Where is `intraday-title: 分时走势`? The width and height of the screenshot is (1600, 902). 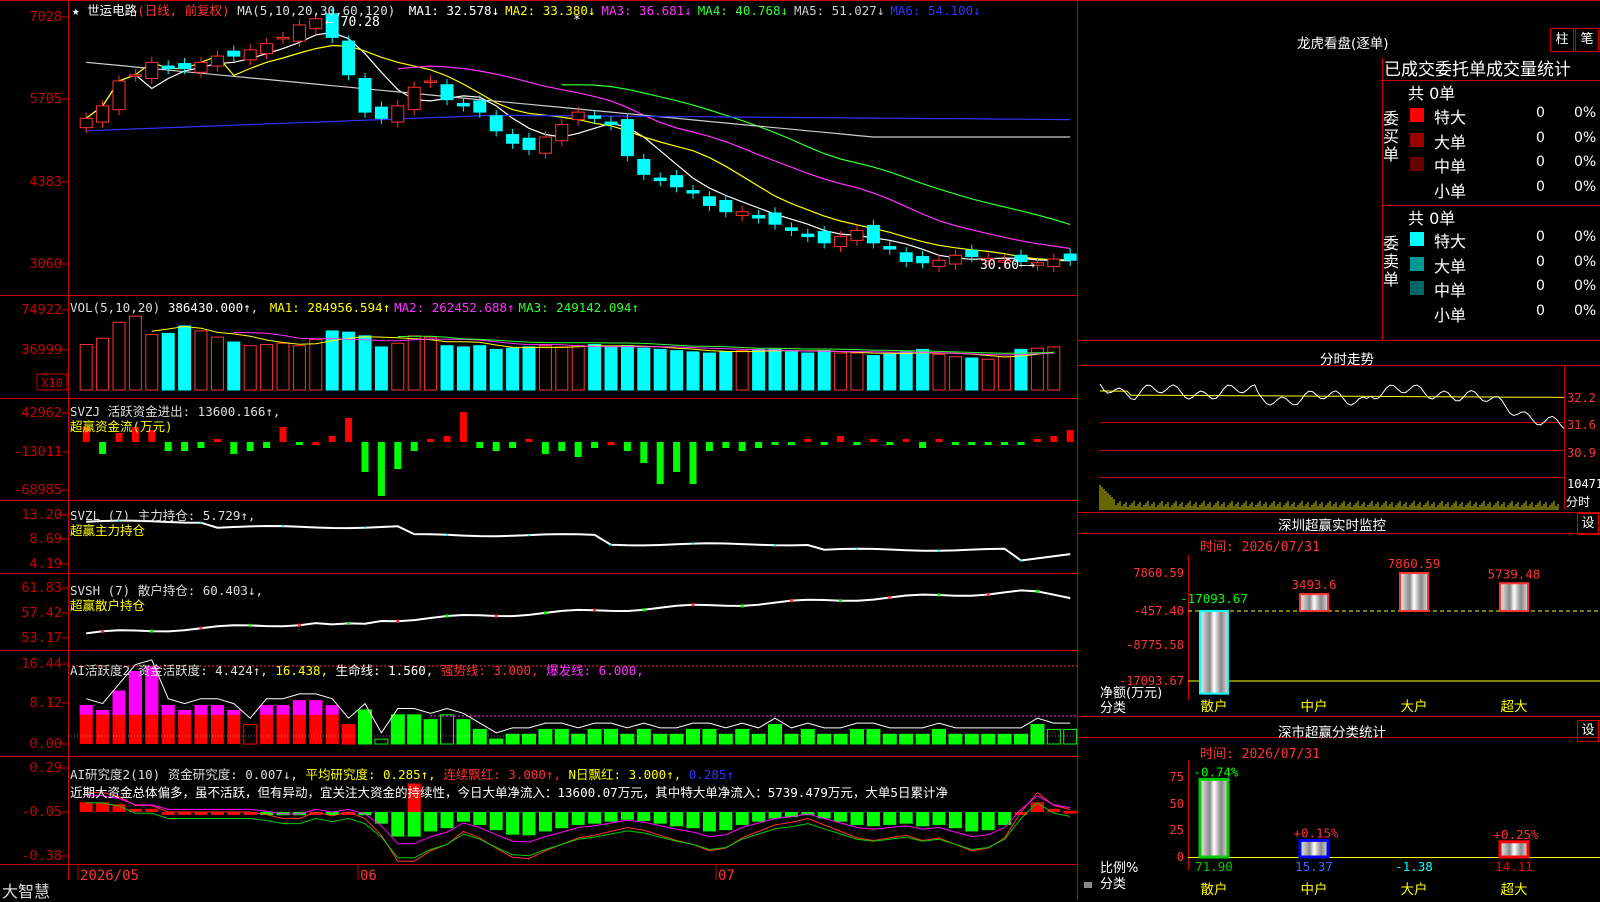 intraday-title: 分时走势 is located at coordinates (1347, 360).